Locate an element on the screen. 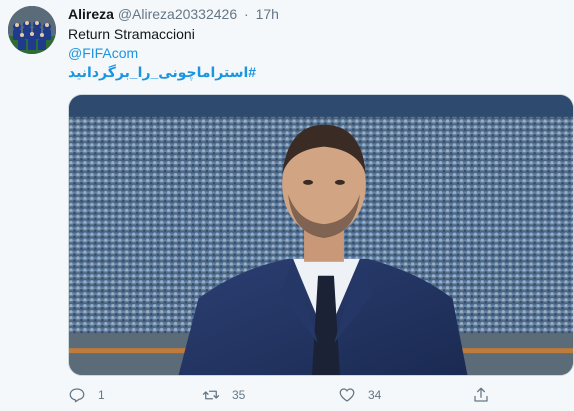 This screenshot has width=574, height=411. share-button is located at coordinates (487, 395).